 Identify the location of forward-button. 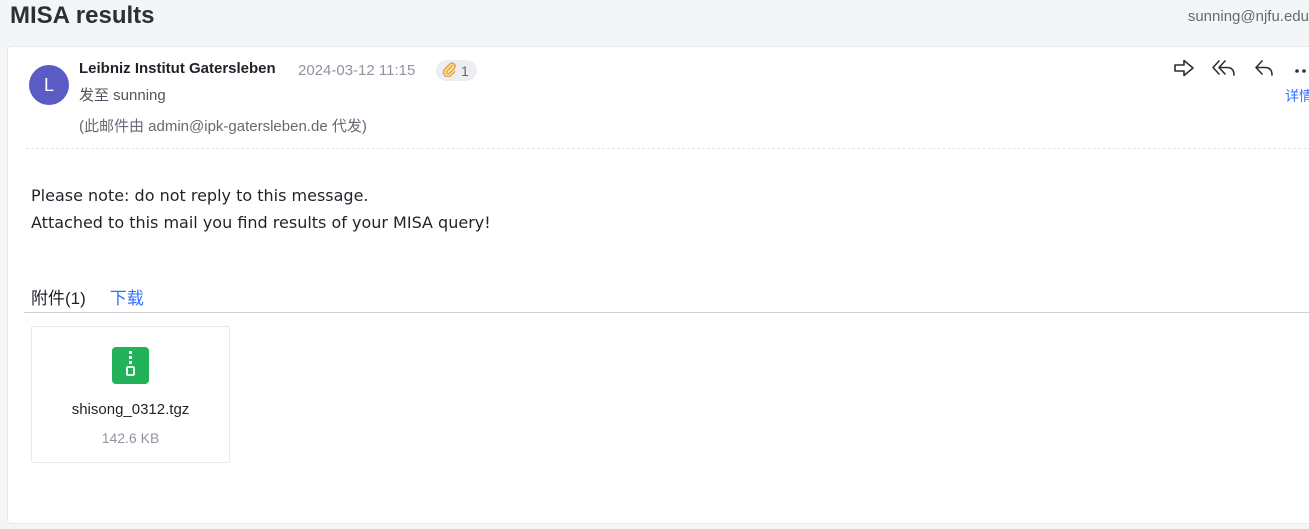
(1184, 70).